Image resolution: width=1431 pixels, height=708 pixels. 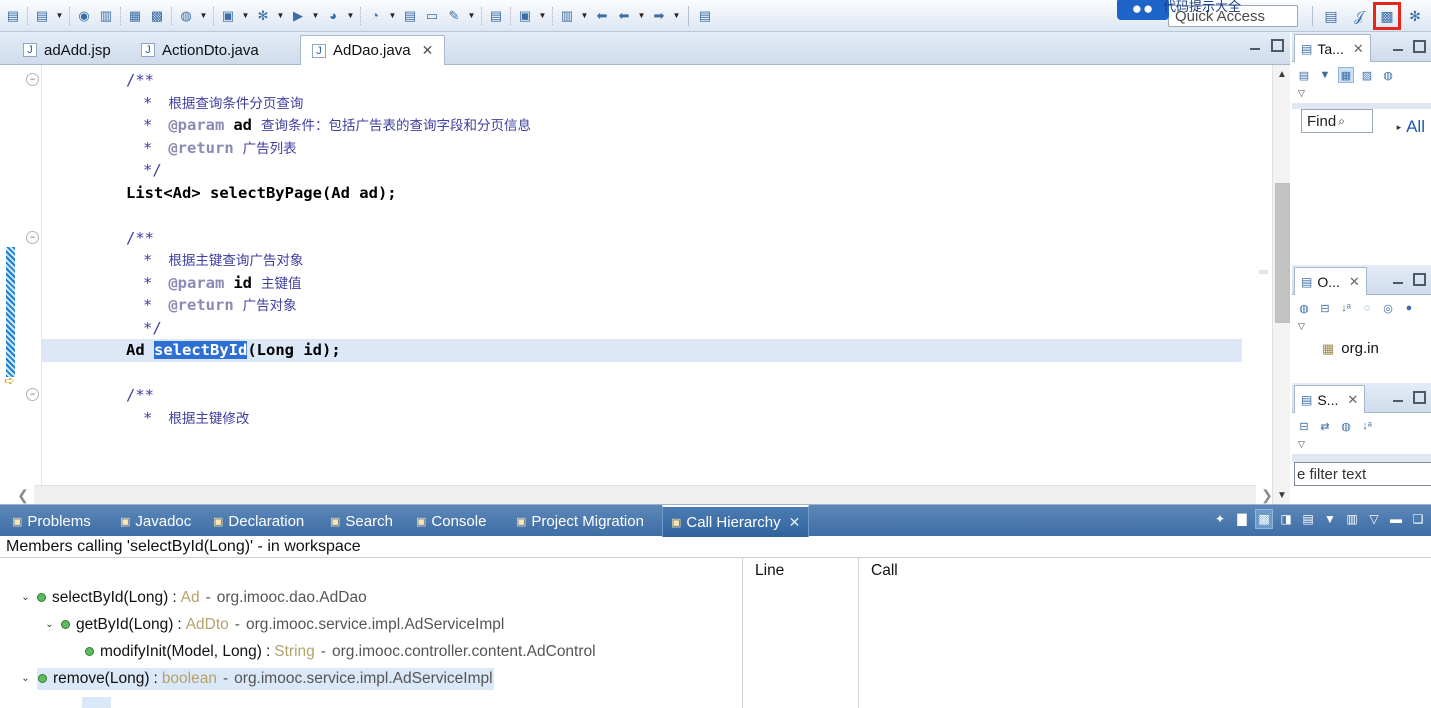 I want to click on editor-tab-adadd-jsp: JadAdd.jsp, so click(x=67, y=50).